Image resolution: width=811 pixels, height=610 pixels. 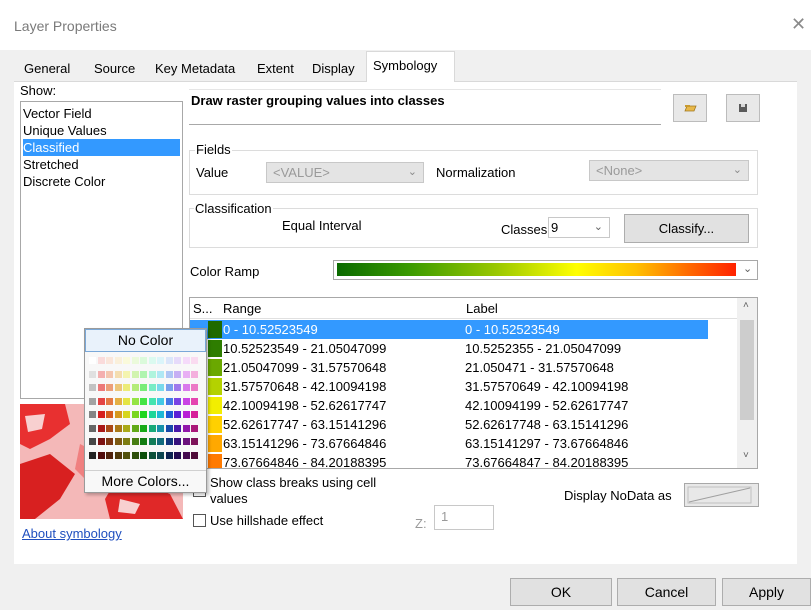 I want to click on class-range-cell: 63.15141296 - 73.67664846, so click(x=304, y=443).